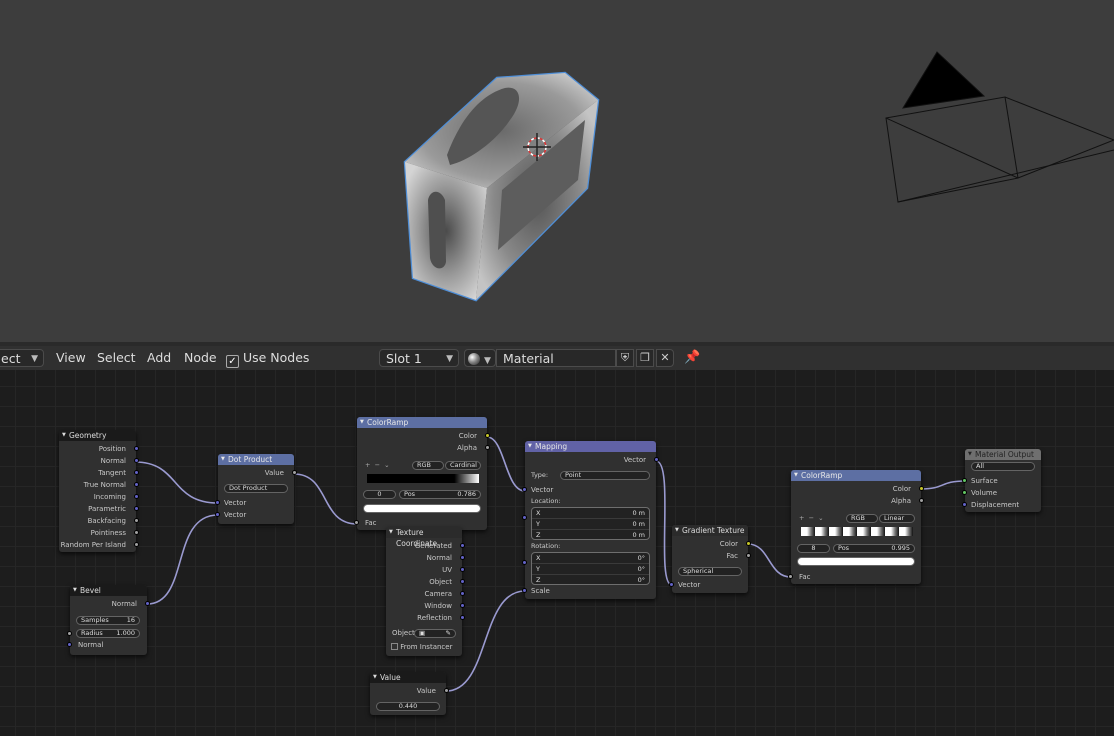  Describe the element at coordinates (897, 518) in the screenshot. I see `interpolation-dropdown: Linear` at that location.